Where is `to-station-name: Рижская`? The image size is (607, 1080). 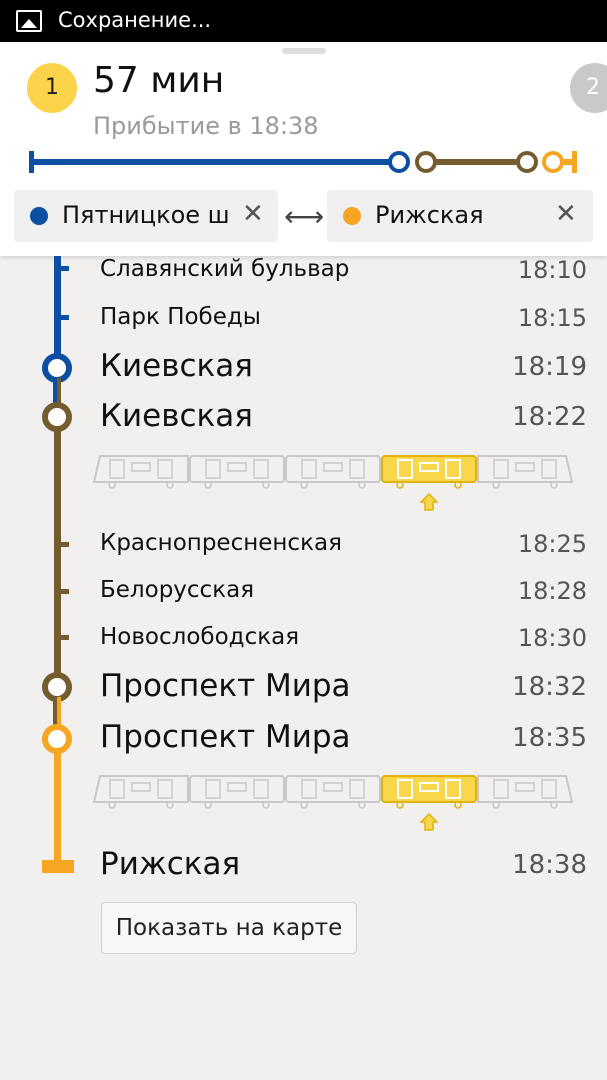 to-station-name: Рижская is located at coordinates (429, 215).